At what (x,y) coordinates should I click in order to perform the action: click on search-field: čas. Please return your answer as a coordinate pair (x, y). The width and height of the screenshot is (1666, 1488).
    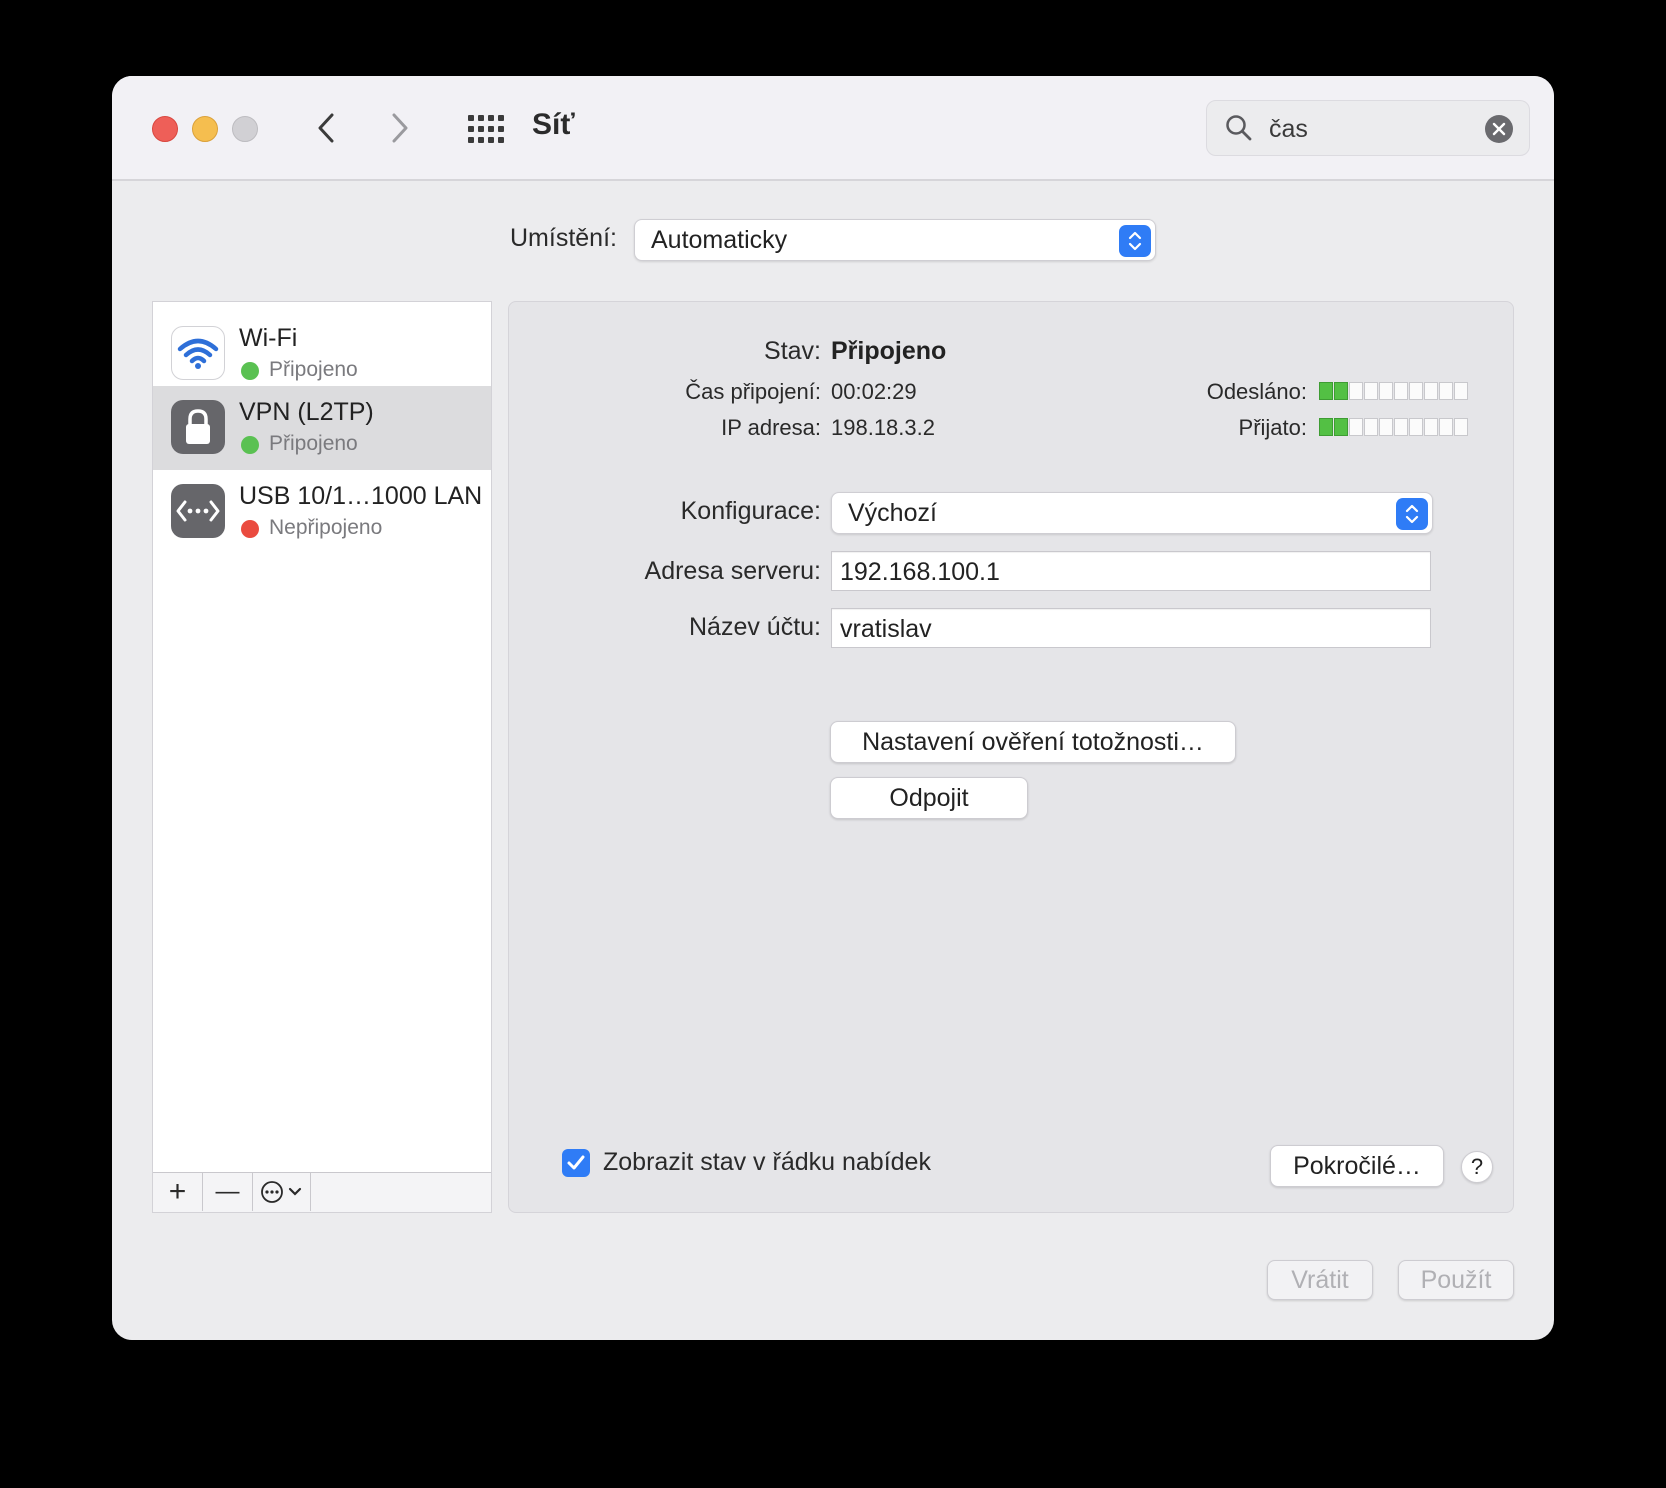
    Looking at the image, I should click on (1368, 128).